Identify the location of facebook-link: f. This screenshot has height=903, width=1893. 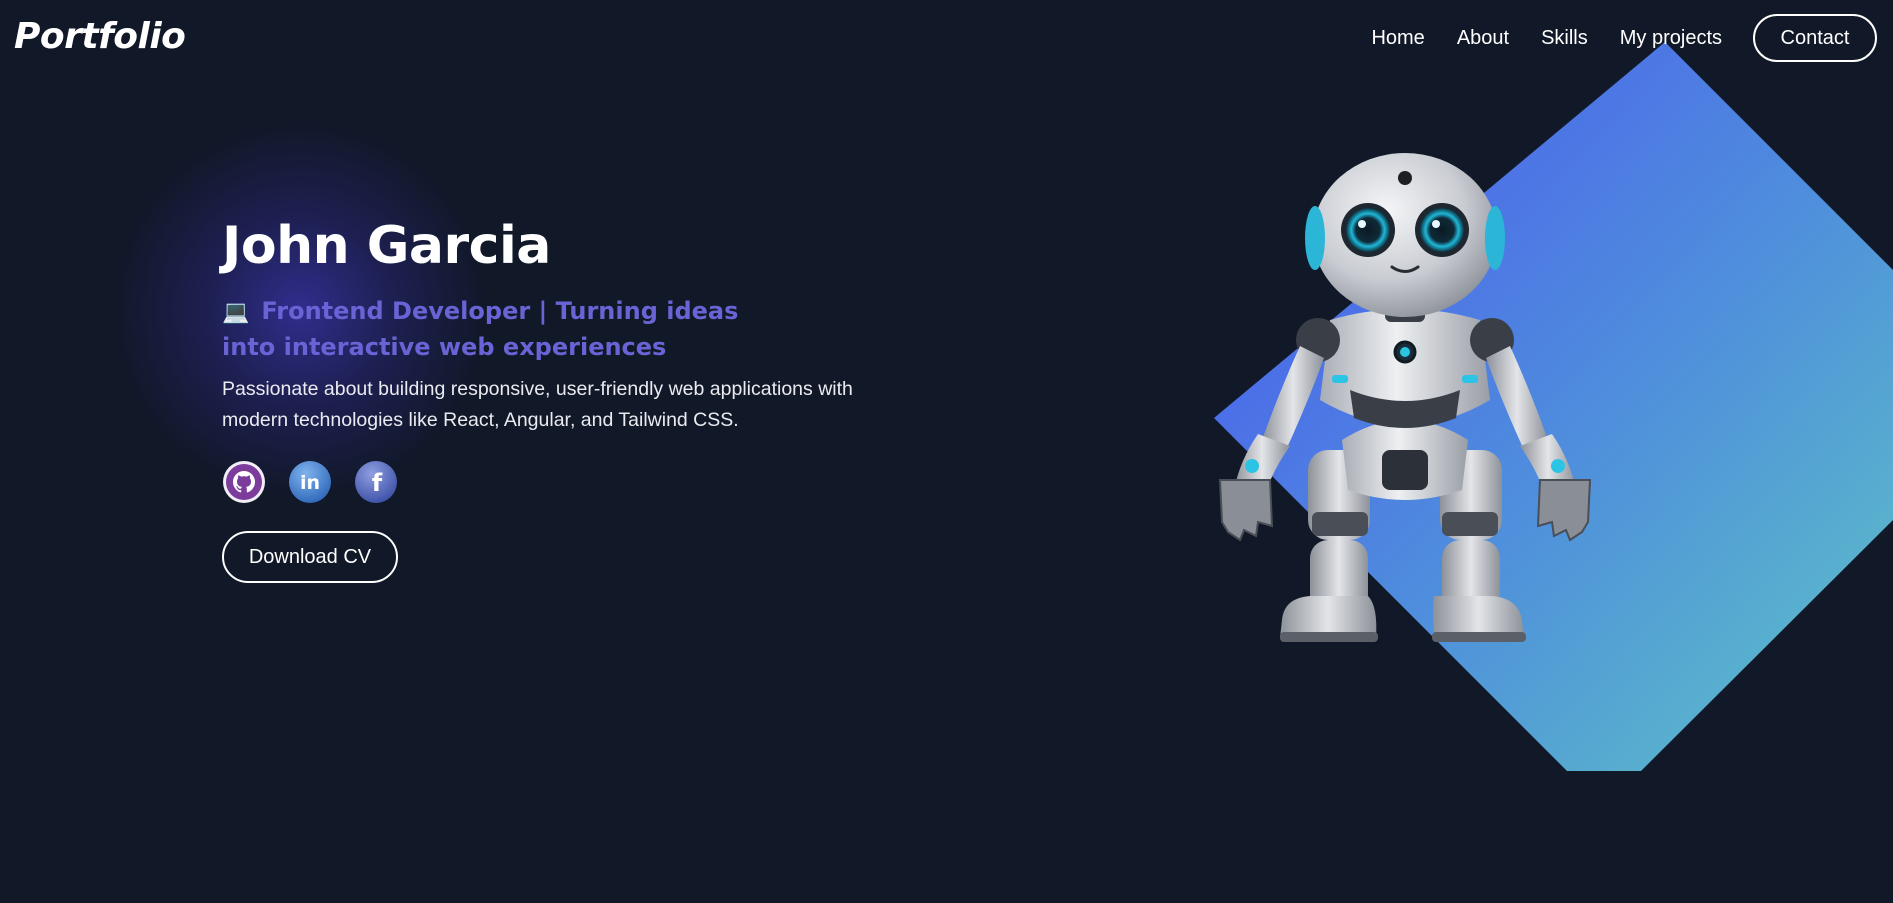
(376, 482).